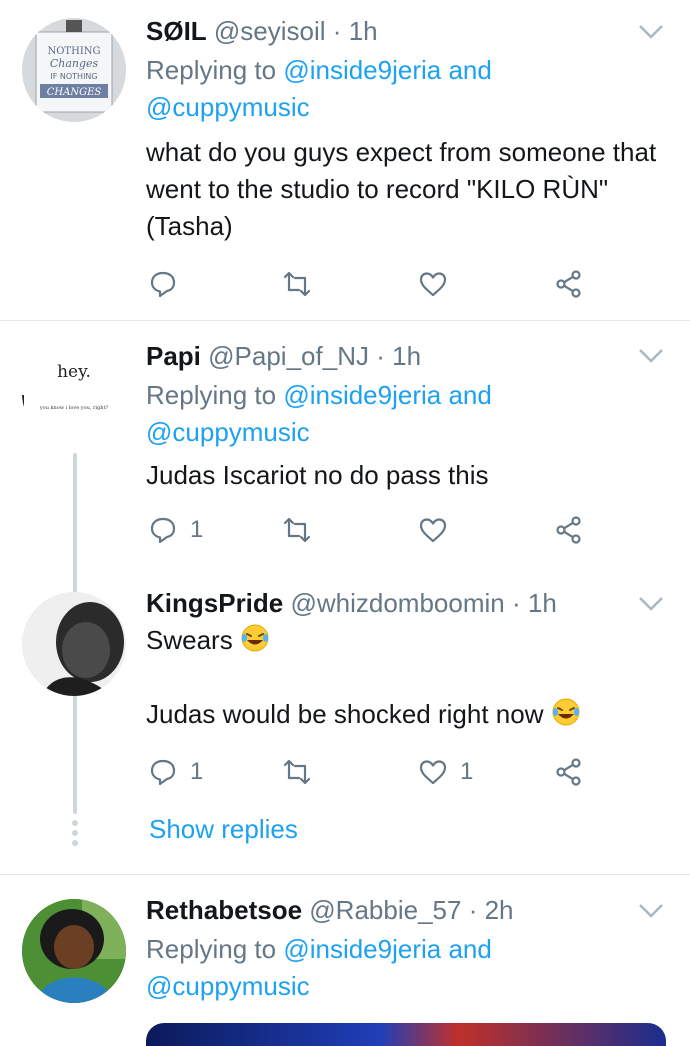 The image size is (690, 1046). What do you see at coordinates (371, 530) in the screenshot?
I see `tweet-actions: 1` at bounding box center [371, 530].